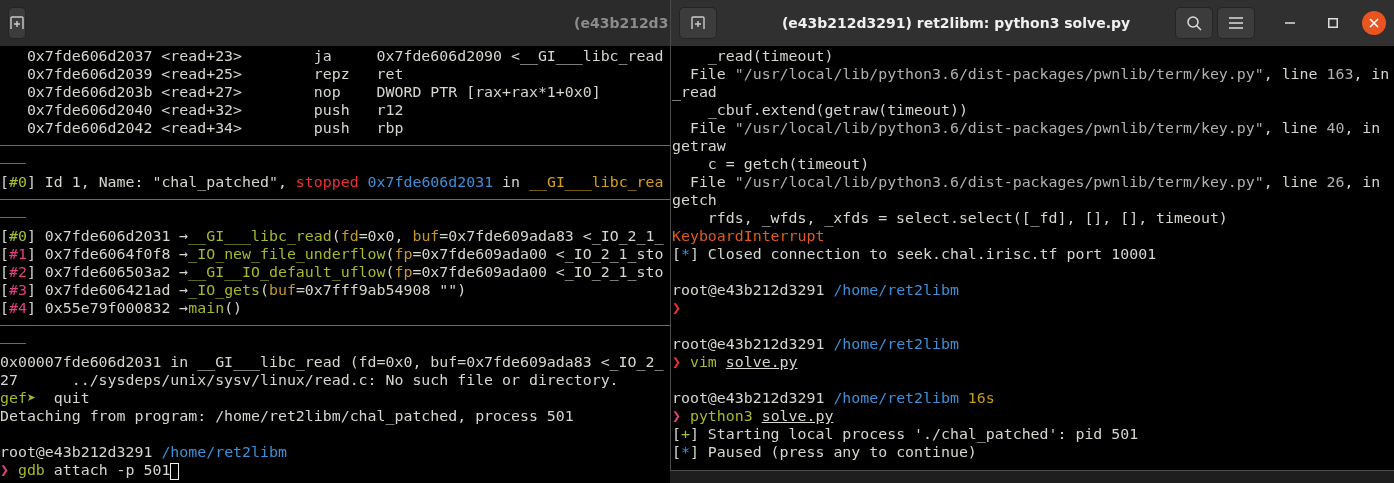 The image size is (1394, 483). Describe the element at coordinates (313, 92) in the screenshot. I see `terminal-line: 0x7fde606d203b <read+27> nop DWORD PTR [rax+rax*1+0x0]` at that location.